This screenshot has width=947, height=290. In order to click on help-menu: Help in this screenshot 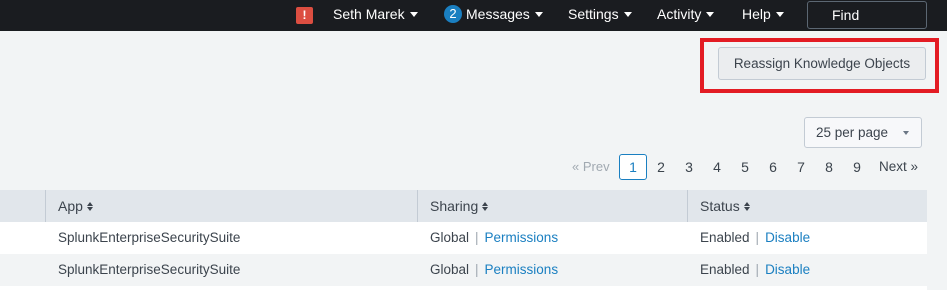, I will do `click(763, 15)`.